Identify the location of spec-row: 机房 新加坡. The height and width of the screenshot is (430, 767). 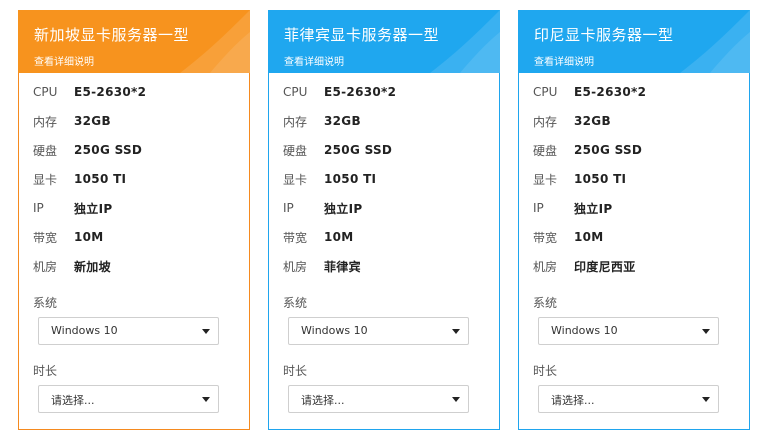
(72, 266).